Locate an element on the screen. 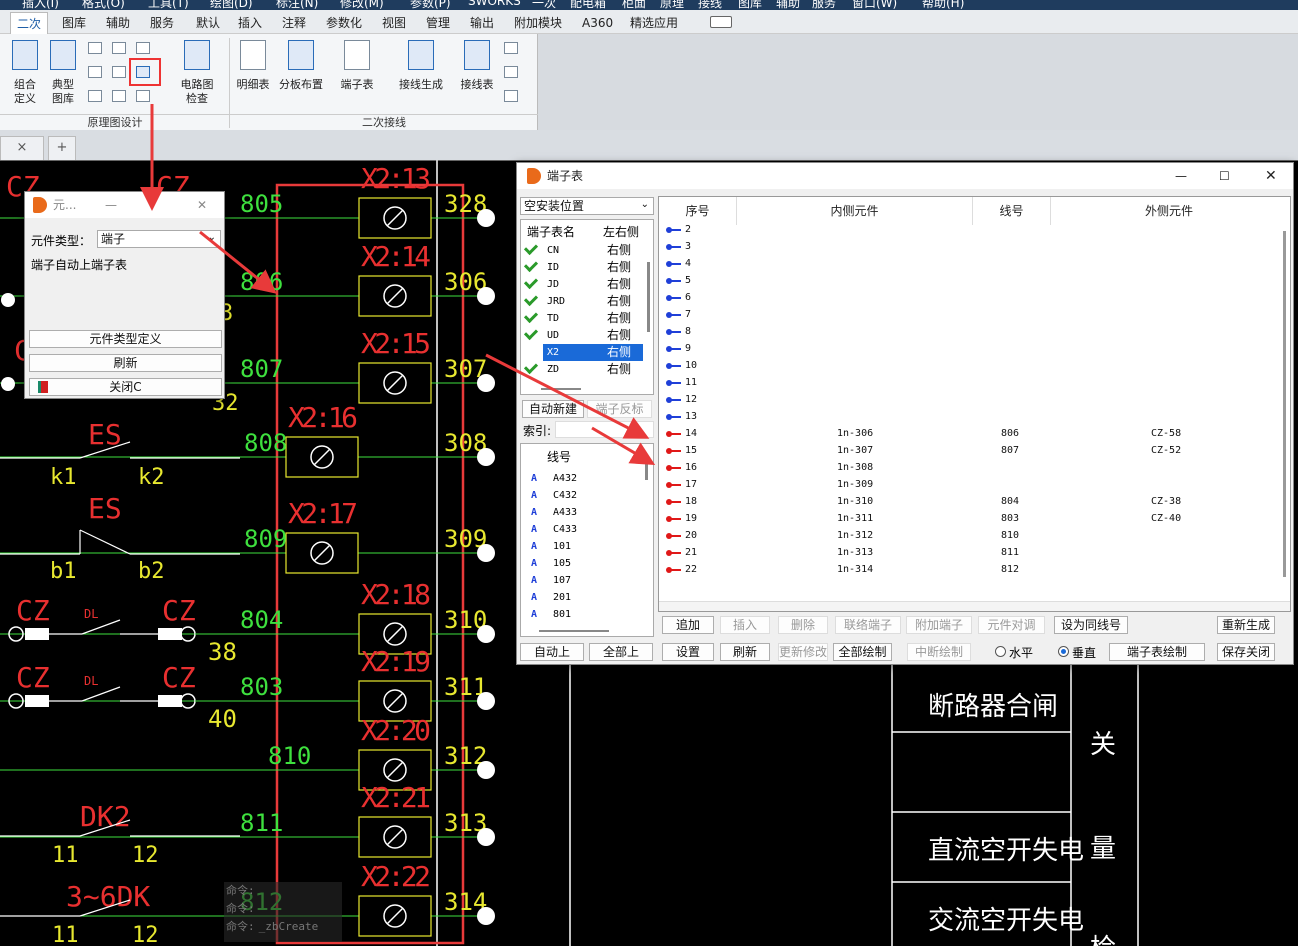 The width and height of the screenshot is (1298, 946). menu-item: 接线 is located at coordinates (710, 5).